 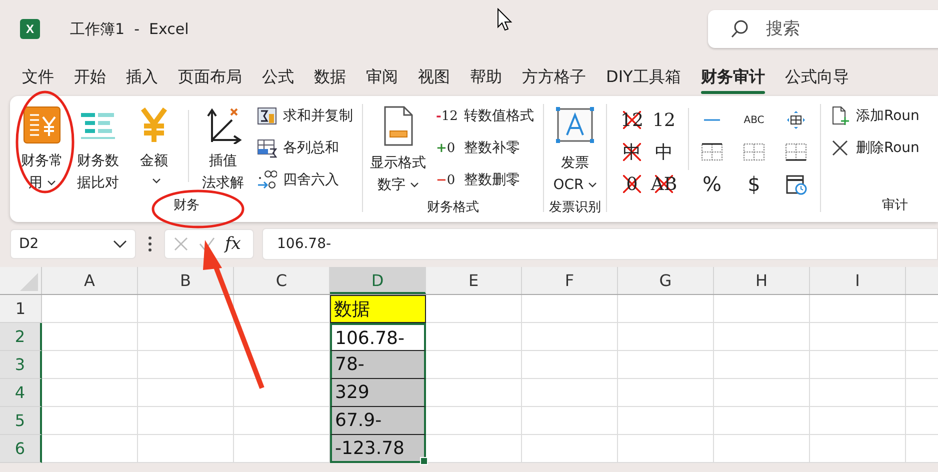 I want to click on row-header: 1, so click(x=21, y=309).